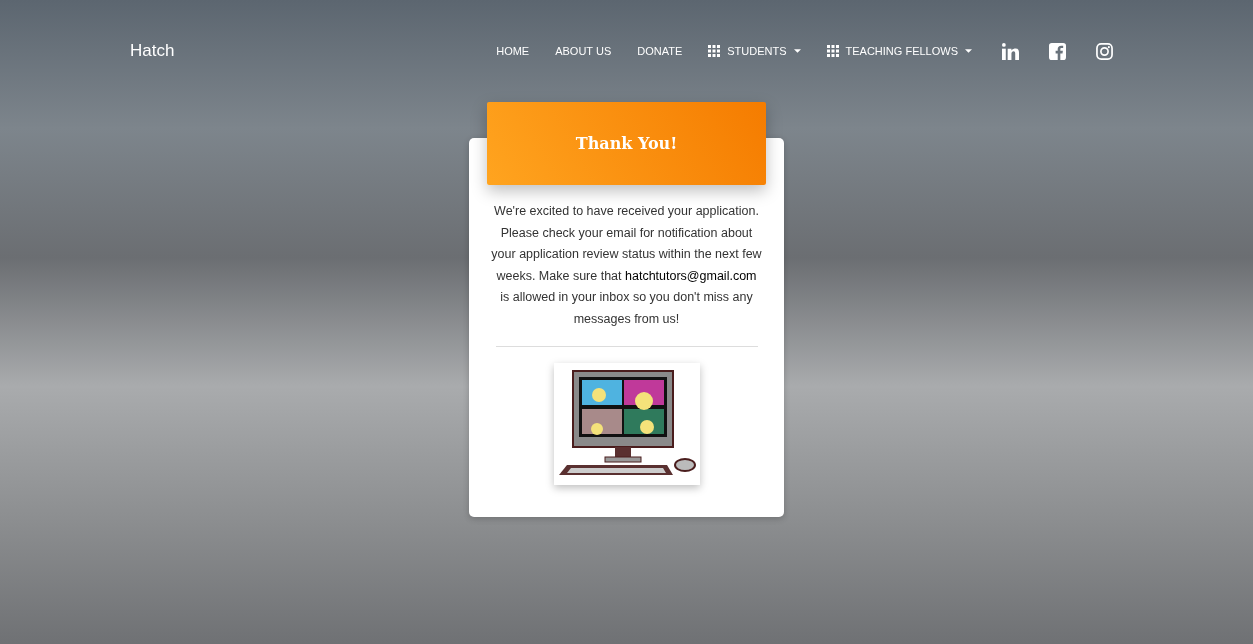  I want to click on linkedin-icon, so click(1010, 51).